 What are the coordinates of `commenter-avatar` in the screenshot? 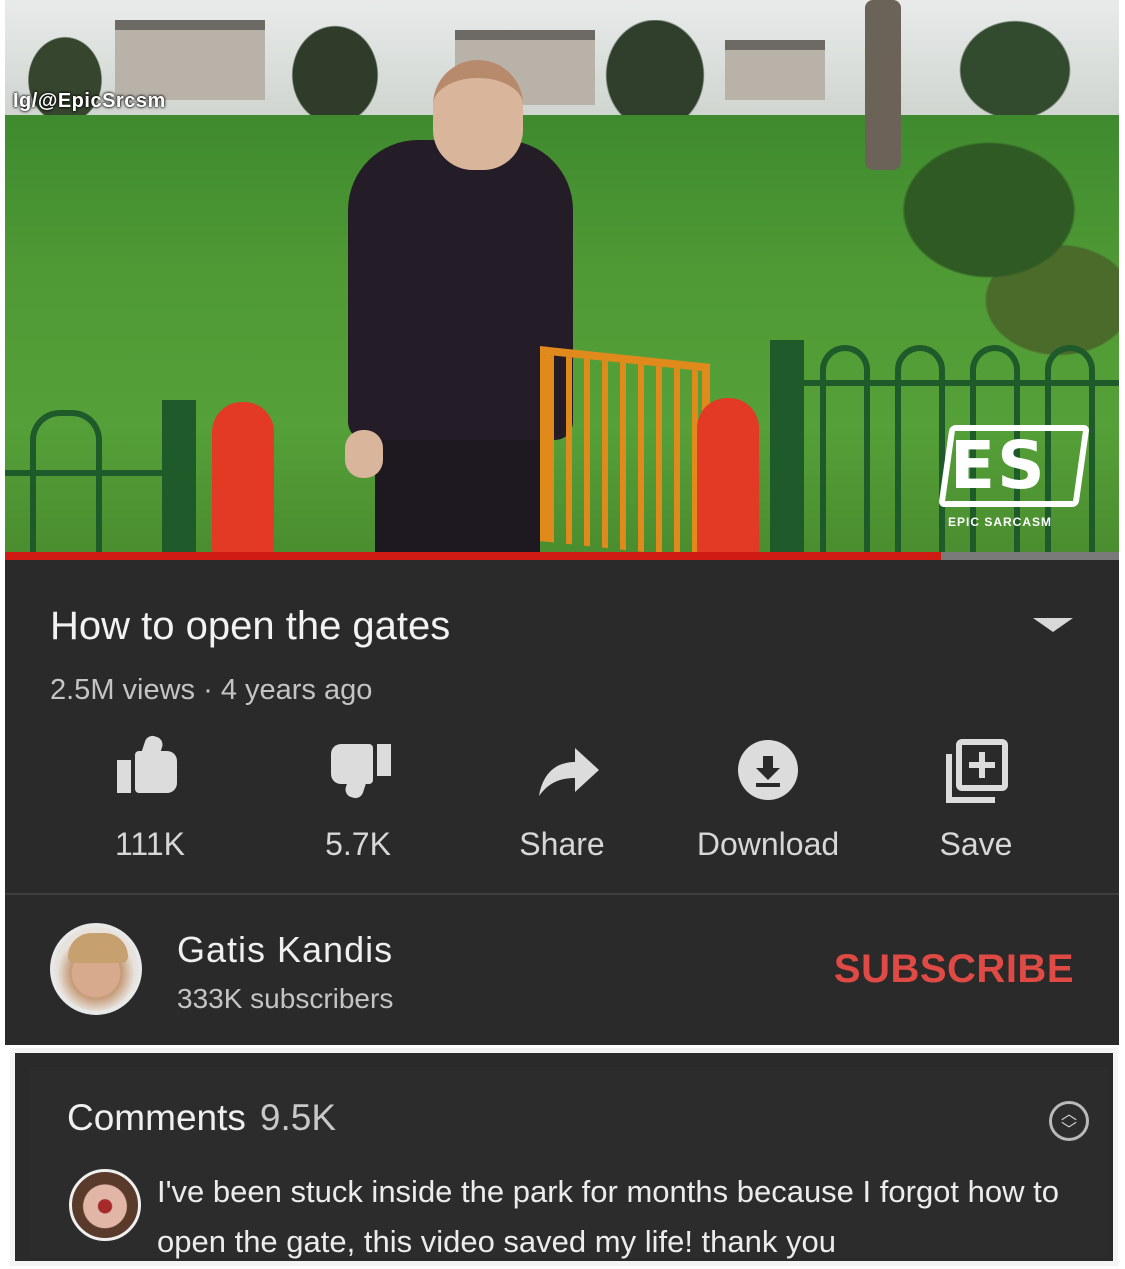 It's located at (105, 1205).